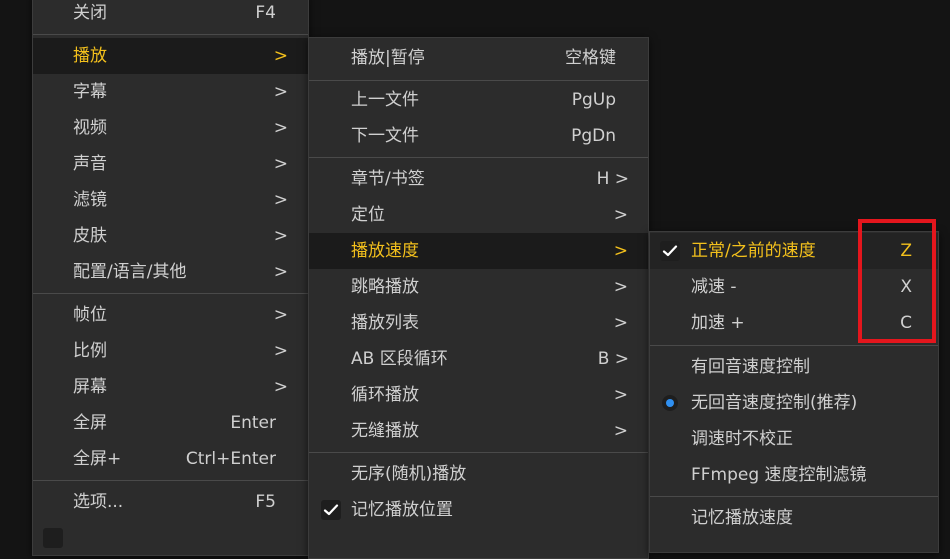  What do you see at coordinates (590, 58) in the screenshot?
I see `shortcut-hint: 空格键` at bounding box center [590, 58].